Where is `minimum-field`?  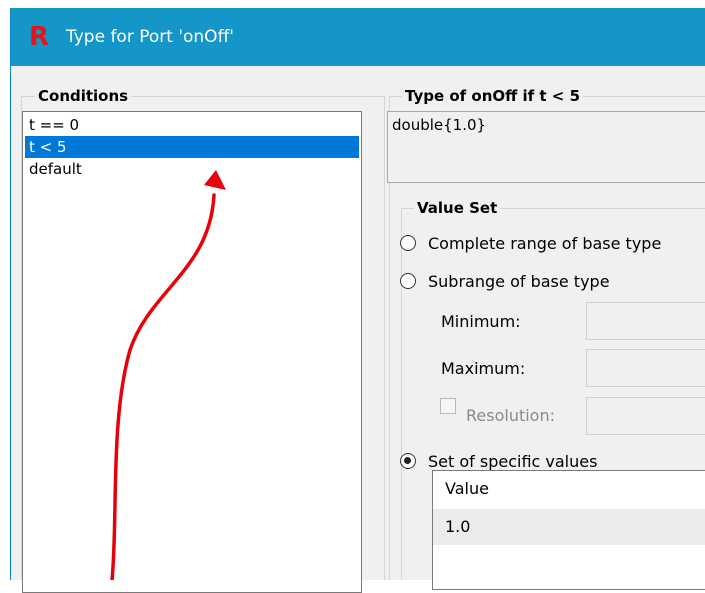 minimum-field is located at coordinates (645, 321).